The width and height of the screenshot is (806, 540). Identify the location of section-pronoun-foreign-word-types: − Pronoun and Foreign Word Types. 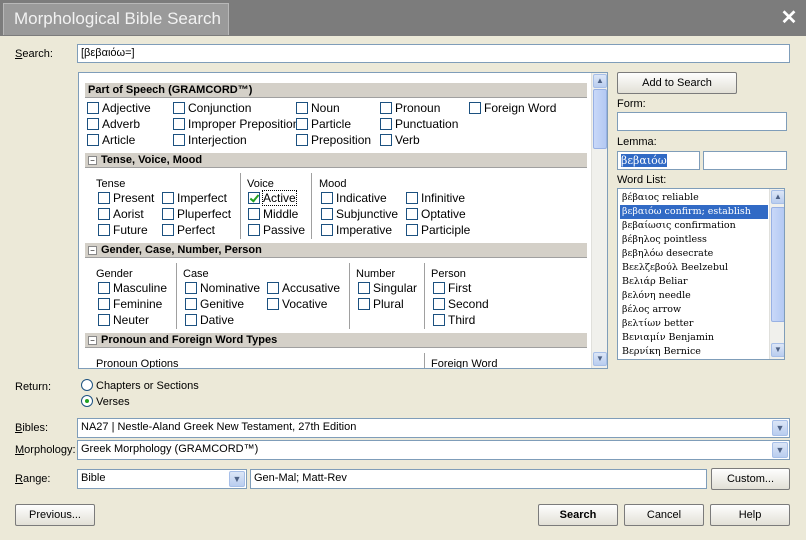
(336, 340).